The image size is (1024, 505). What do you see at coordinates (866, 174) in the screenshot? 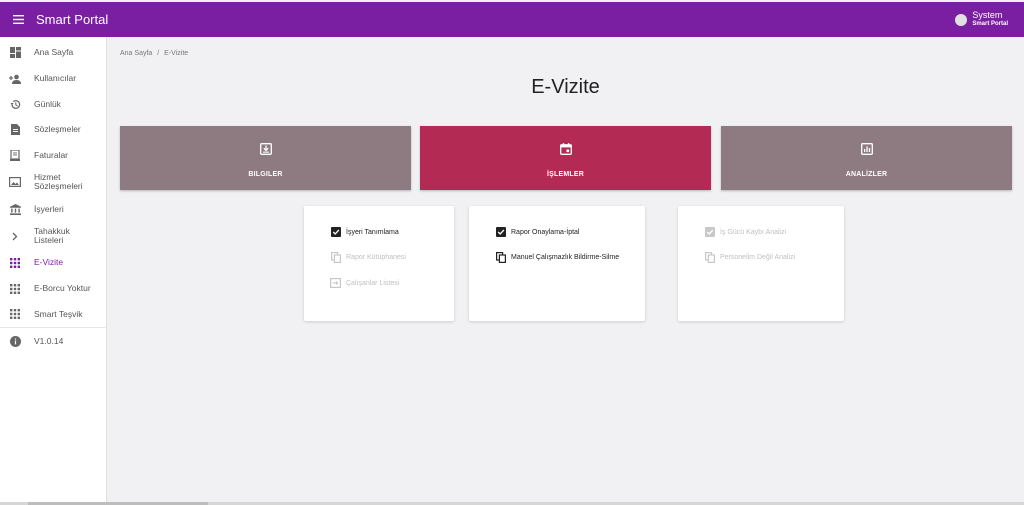
I see `tab-label: ANALİZLER` at bounding box center [866, 174].